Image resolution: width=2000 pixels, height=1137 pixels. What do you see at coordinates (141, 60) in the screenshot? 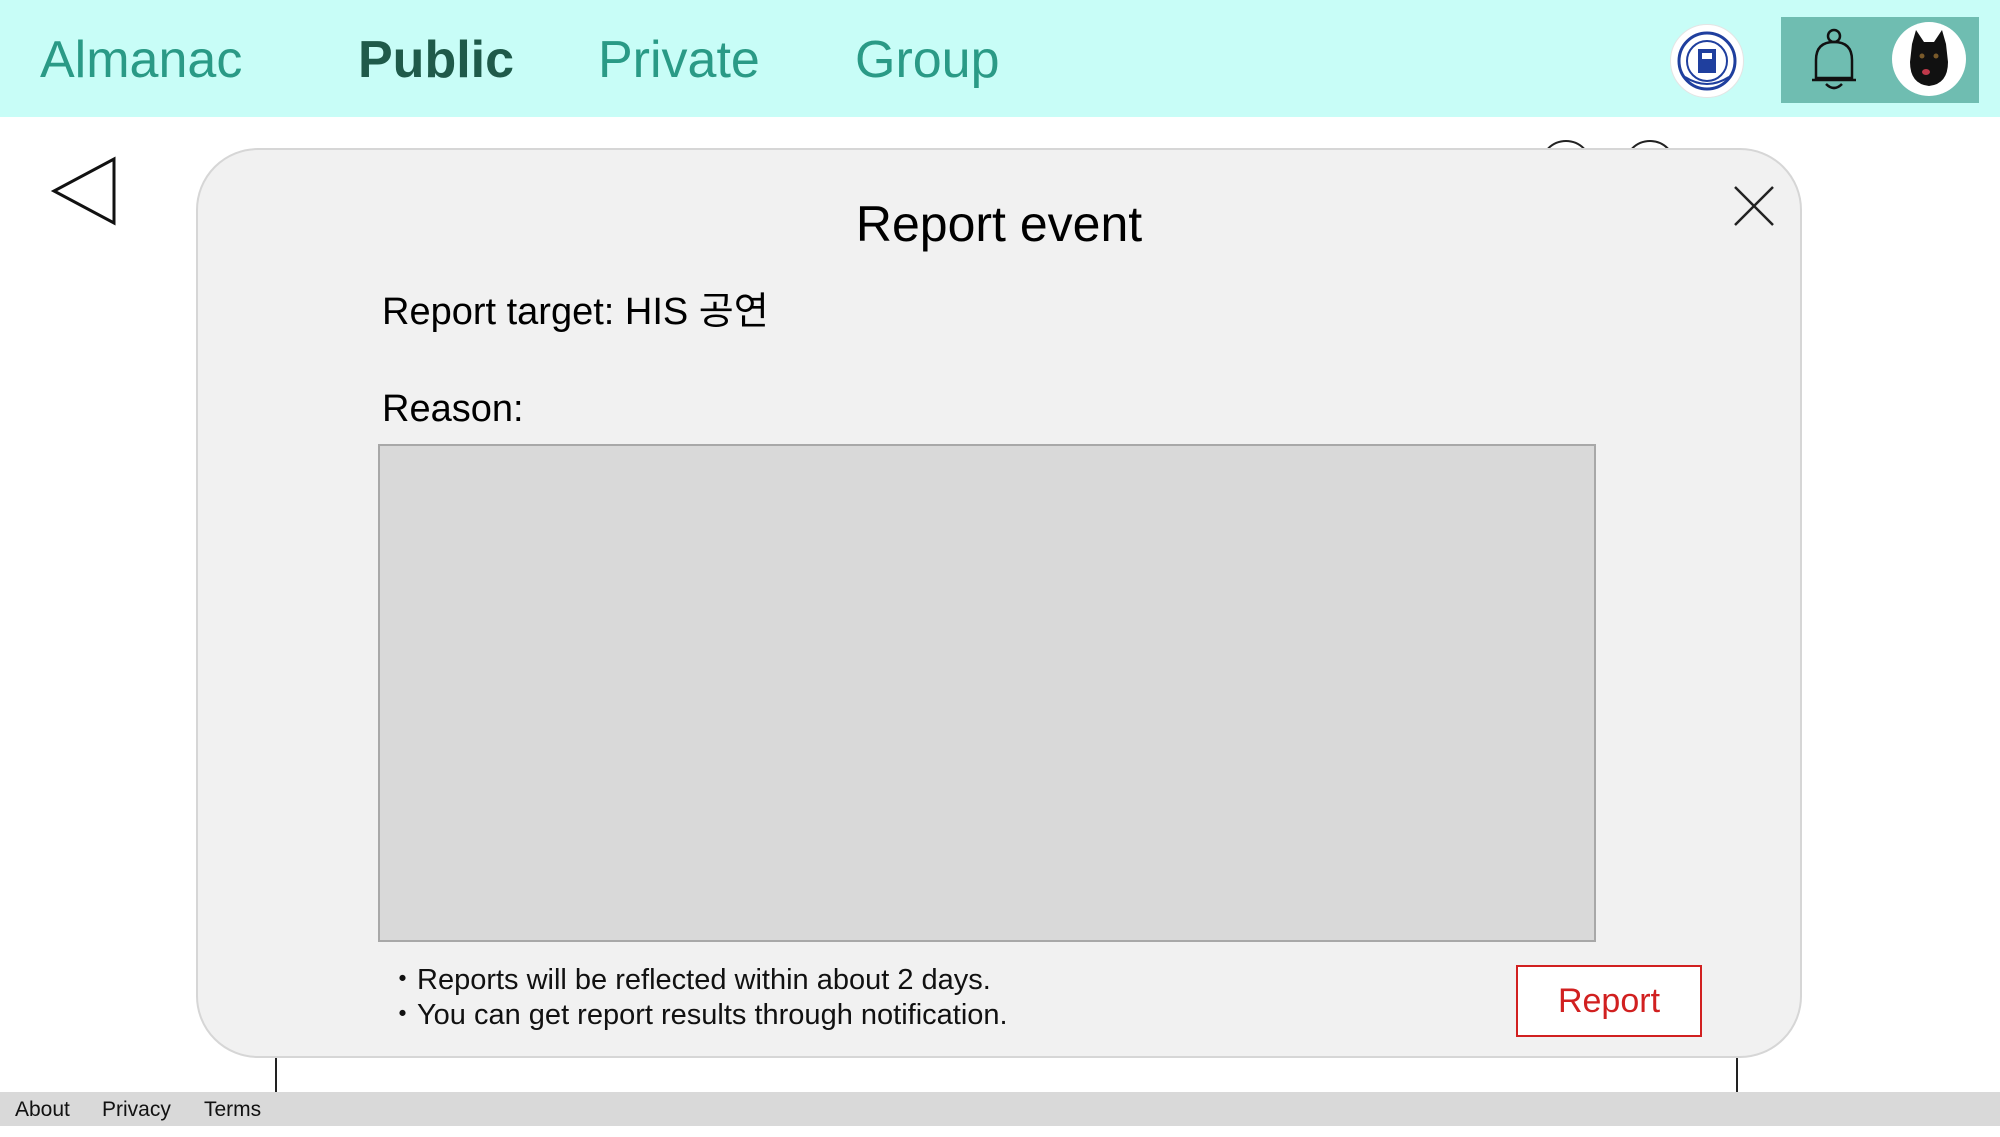
I see `brand-almanac: Almanac` at bounding box center [141, 60].